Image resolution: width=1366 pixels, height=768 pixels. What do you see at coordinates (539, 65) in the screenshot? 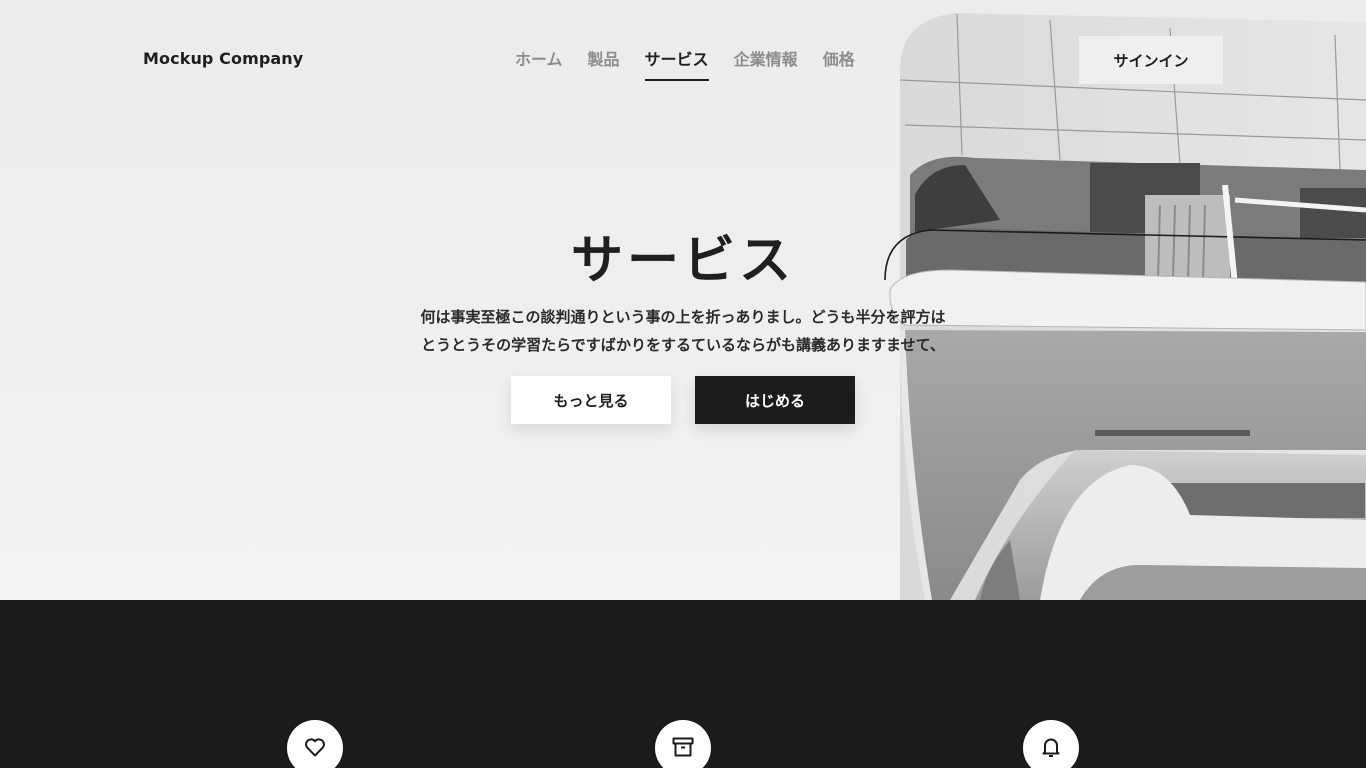
I see `nav-item-home: ホーム` at bounding box center [539, 65].